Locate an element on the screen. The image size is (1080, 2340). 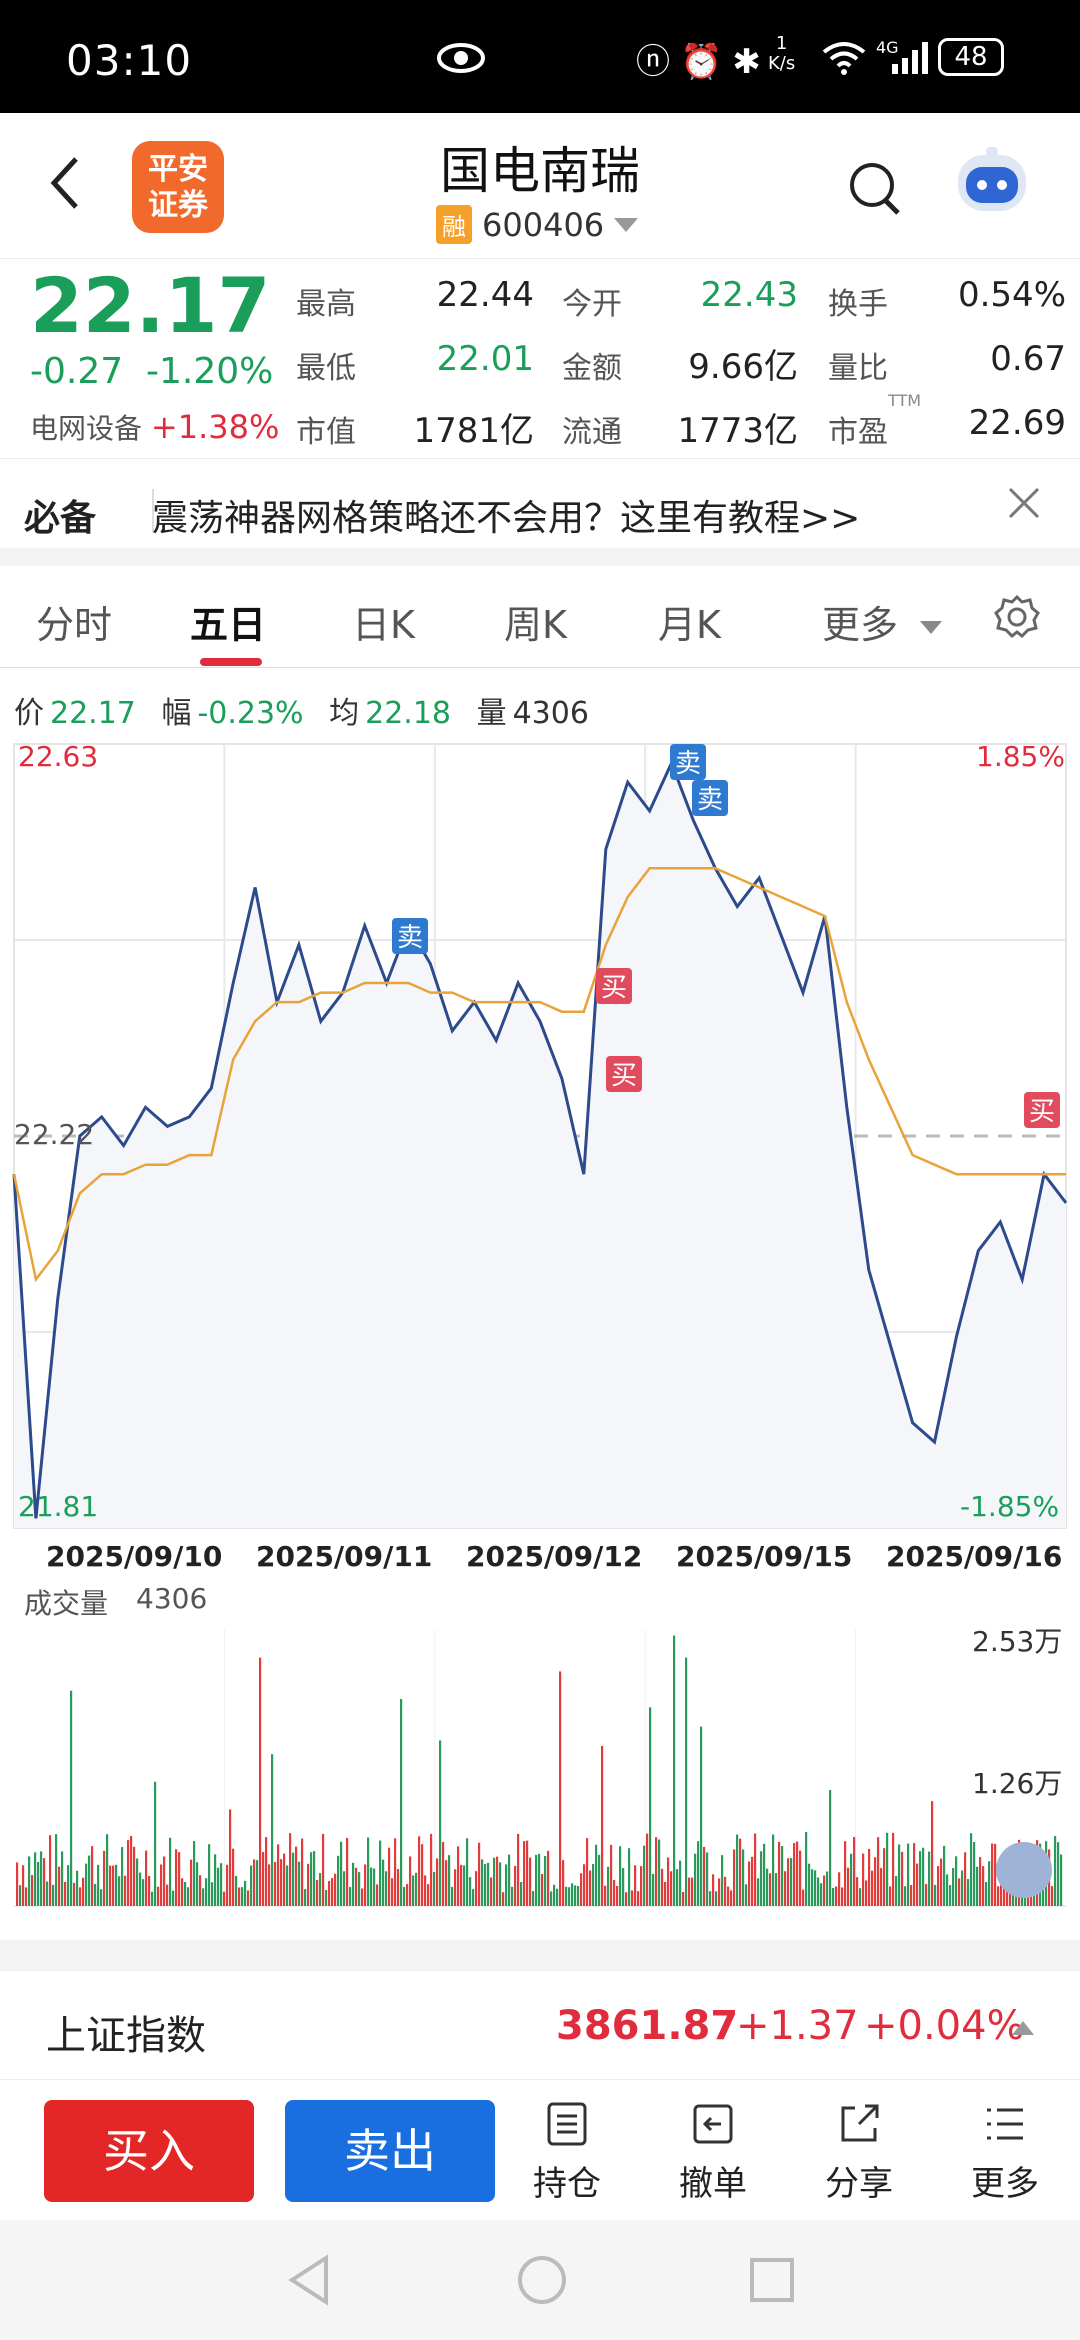
nav-back-icon is located at coordinates (310, 2280).